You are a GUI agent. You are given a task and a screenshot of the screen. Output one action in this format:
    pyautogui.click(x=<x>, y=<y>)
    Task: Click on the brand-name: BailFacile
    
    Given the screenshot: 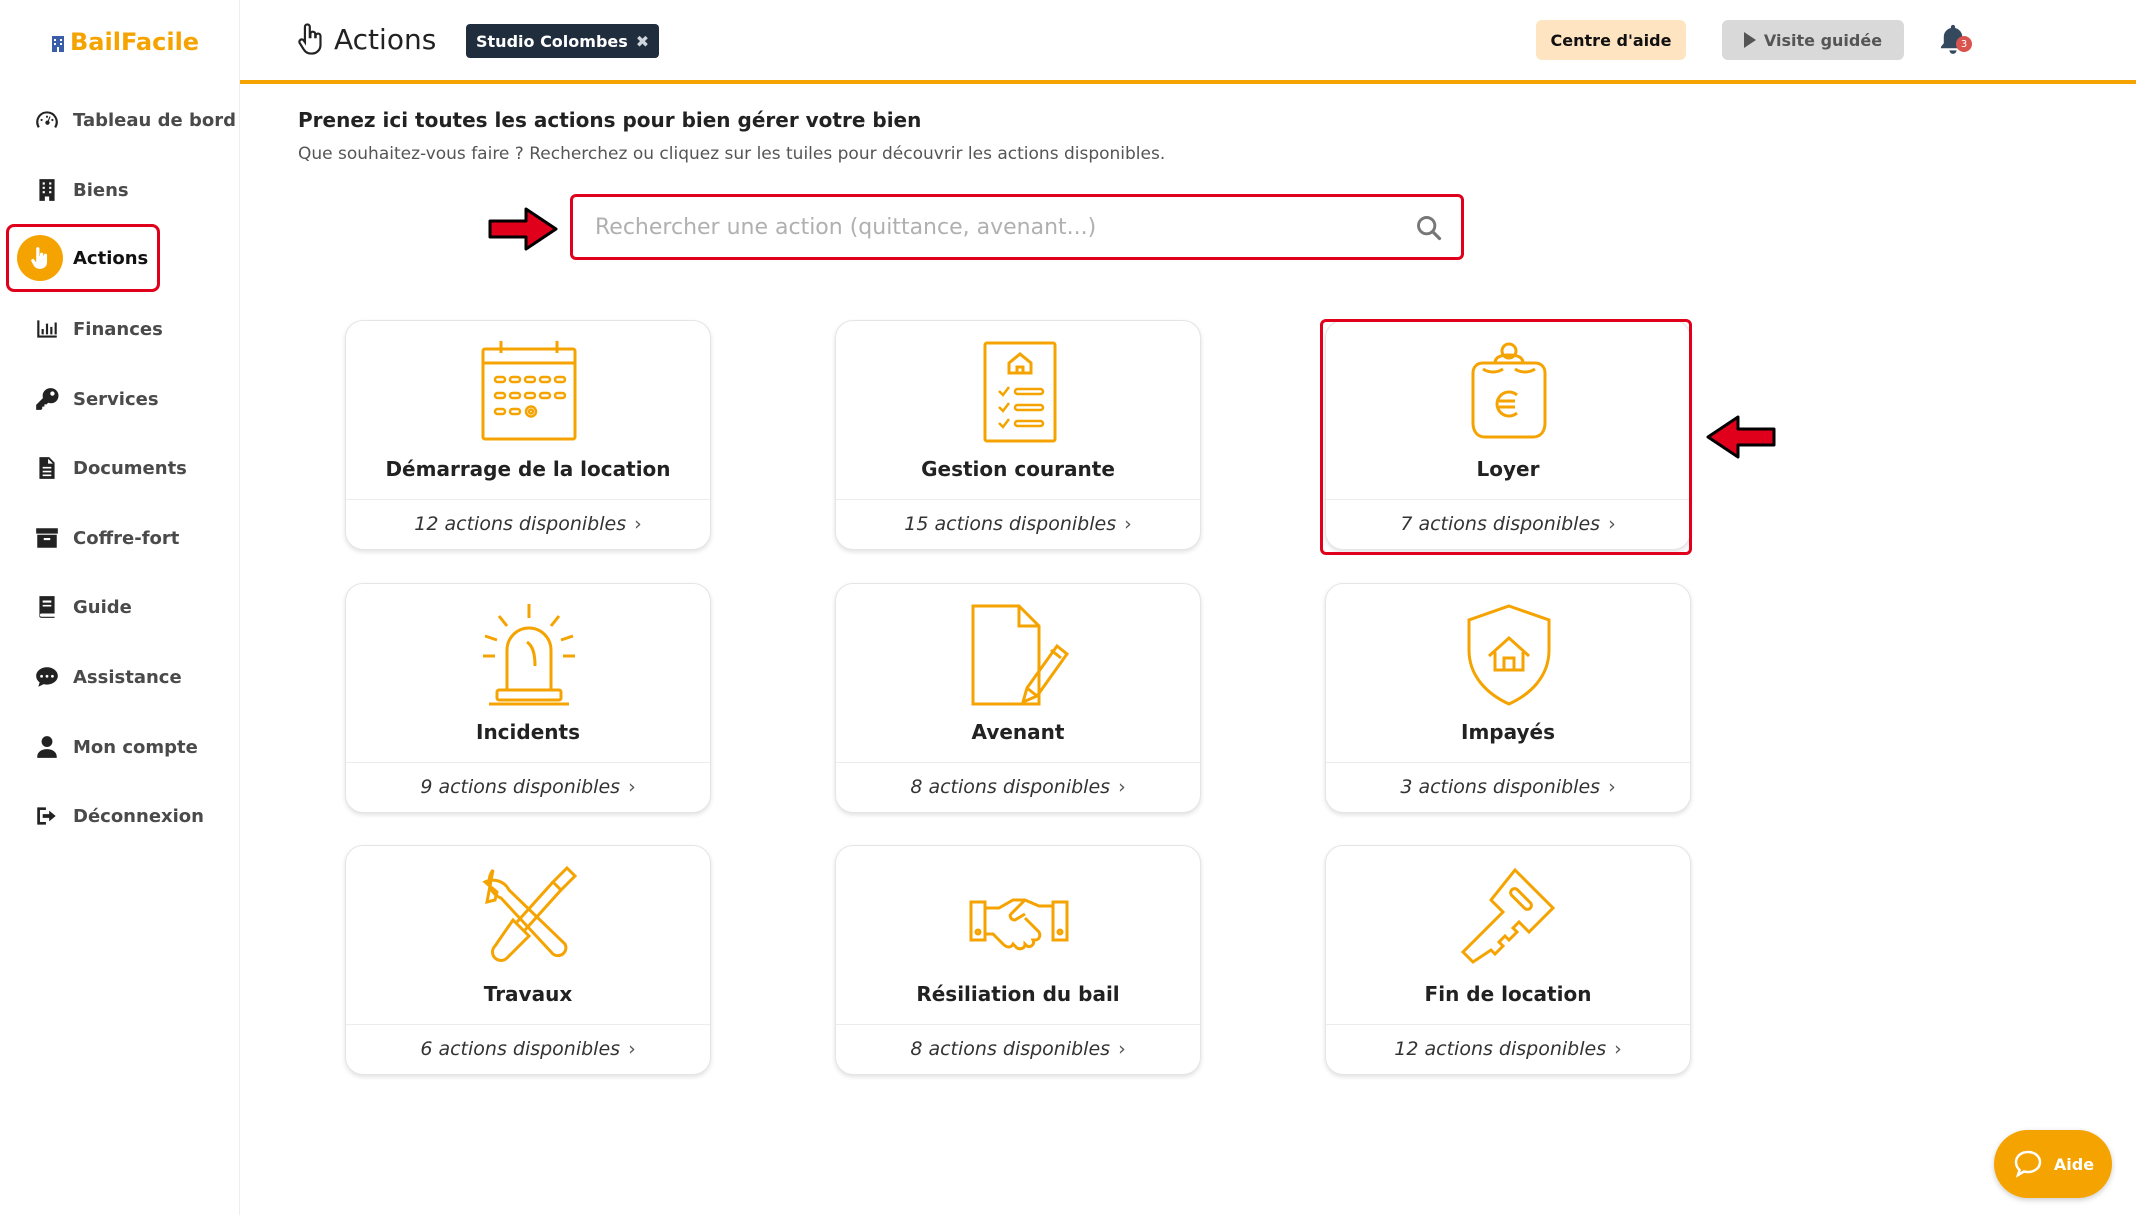 What is the action you would take?
    pyautogui.click(x=135, y=42)
    